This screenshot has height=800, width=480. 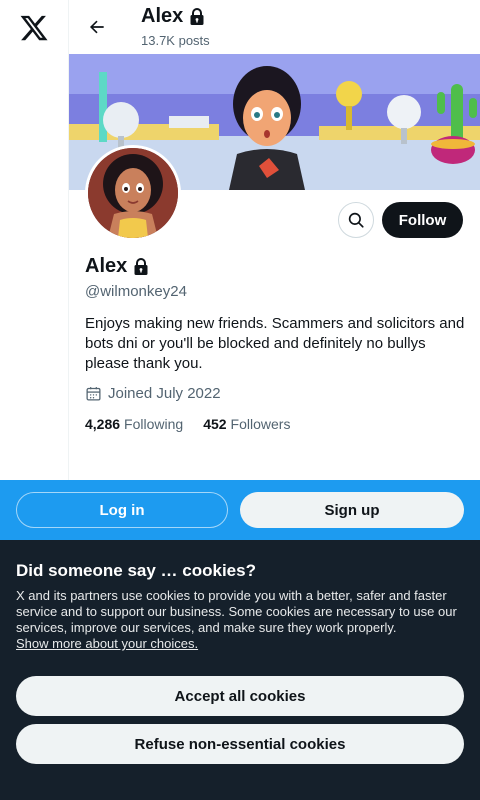 I want to click on x-logo-icon, so click(x=34, y=28).